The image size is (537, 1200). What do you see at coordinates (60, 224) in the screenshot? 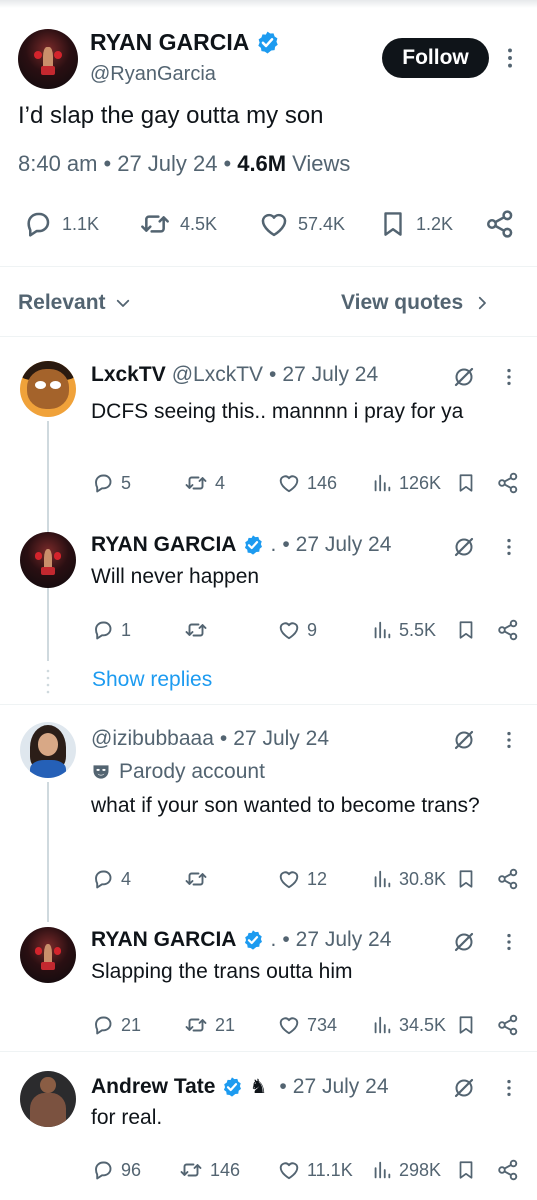
I see `reply-button: 1.1K` at bounding box center [60, 224].